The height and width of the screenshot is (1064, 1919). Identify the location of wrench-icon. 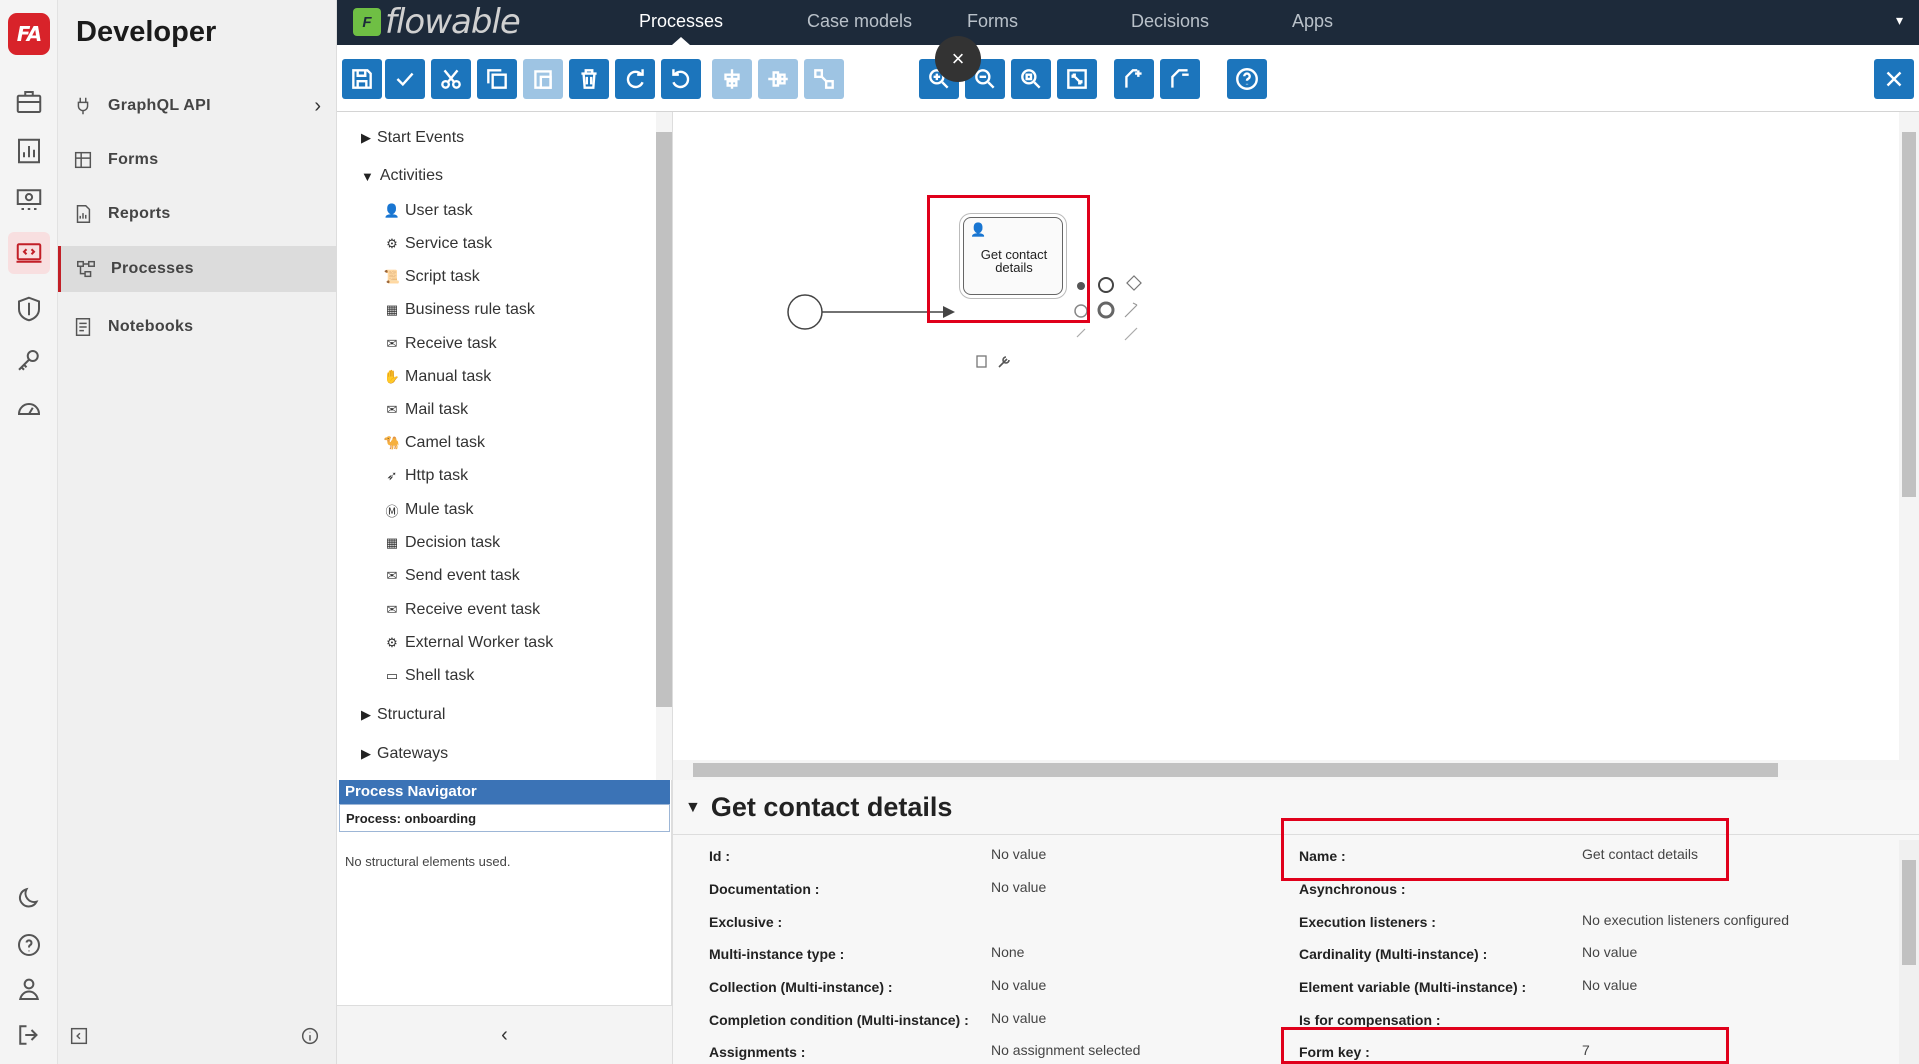
(1004, 362).